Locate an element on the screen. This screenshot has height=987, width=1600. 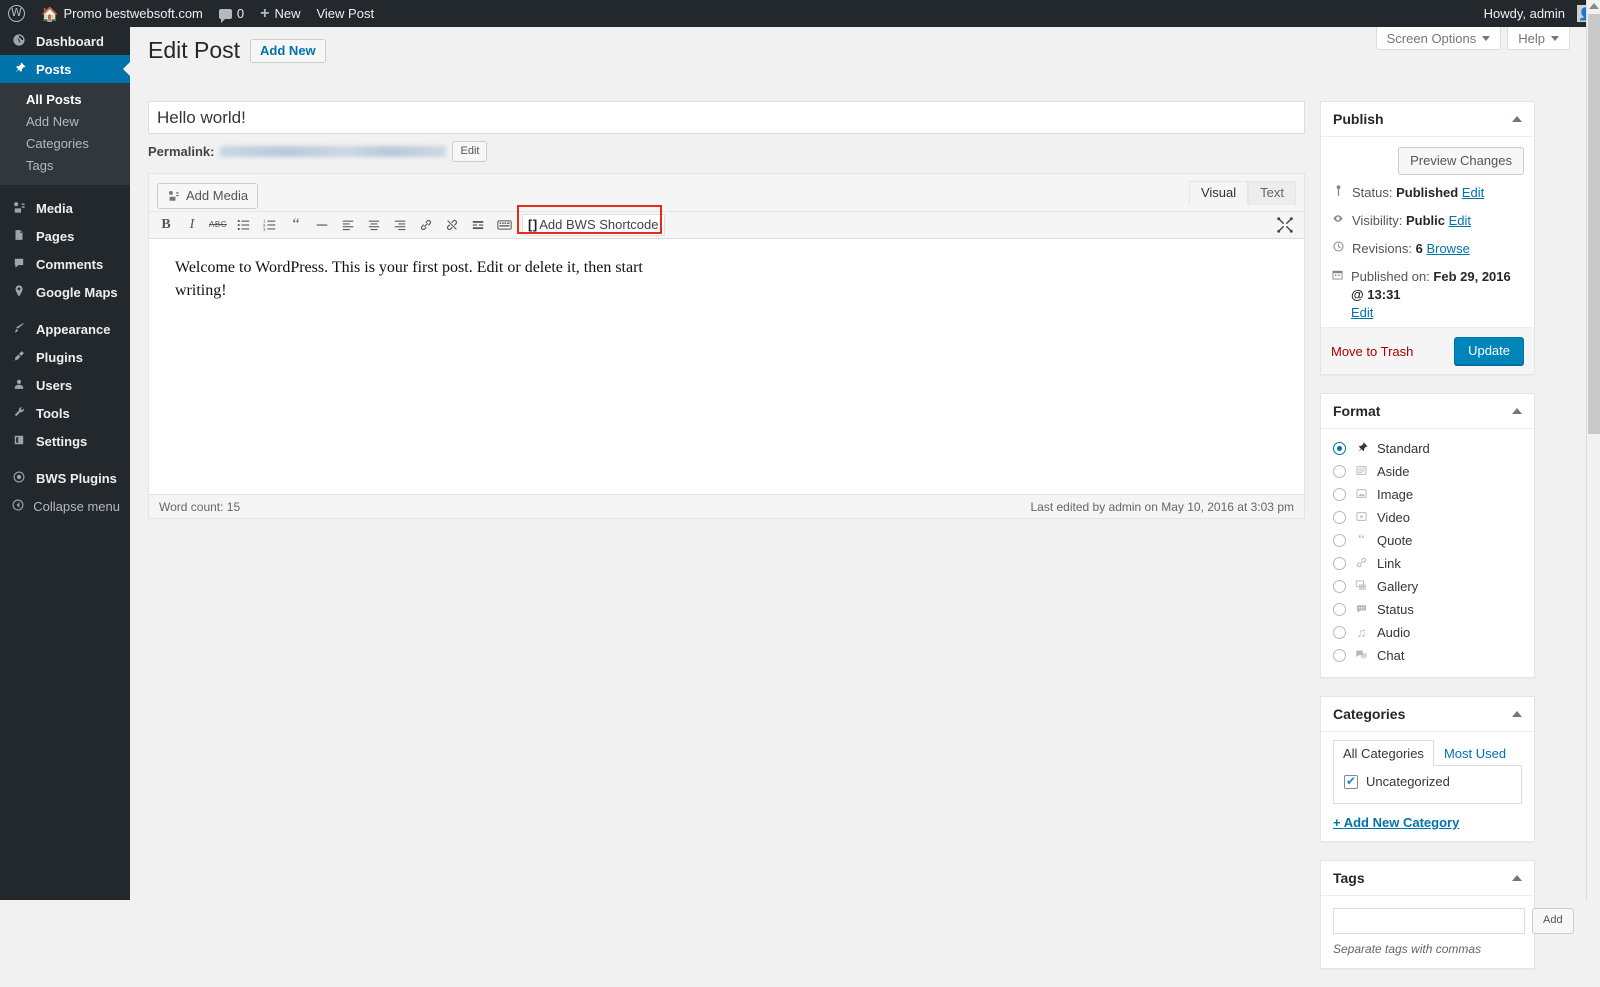
publish-major-actions: Move to Trash Update is located at coordinates (1427, 350).